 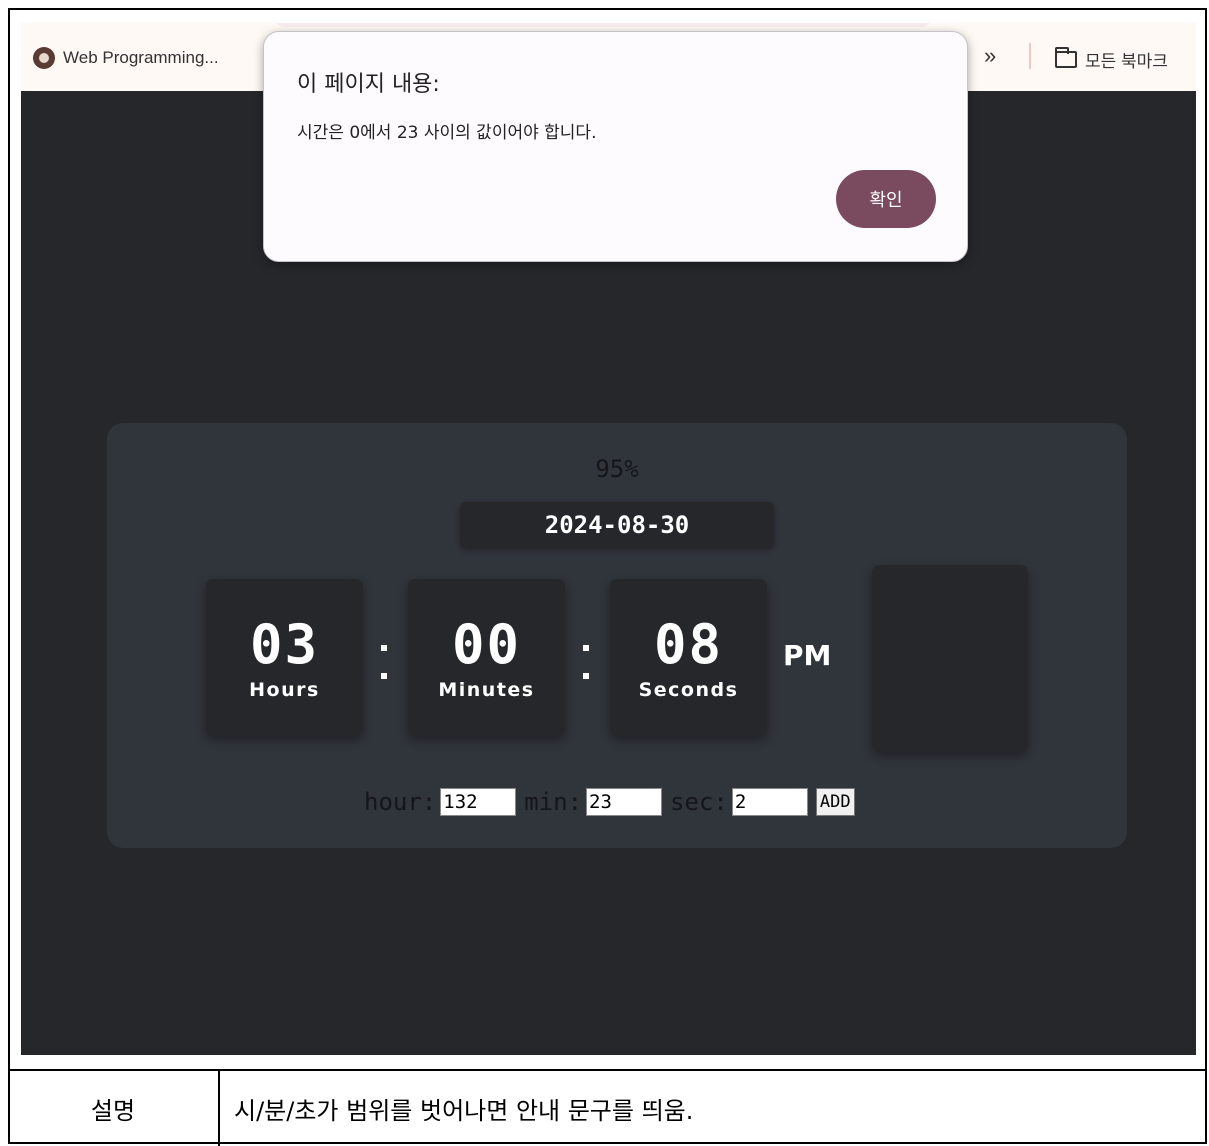 What do you see at coordinates (219, 1107) in the screenshot?
I see `table-column-divider` at bounding box center [219, 1107].